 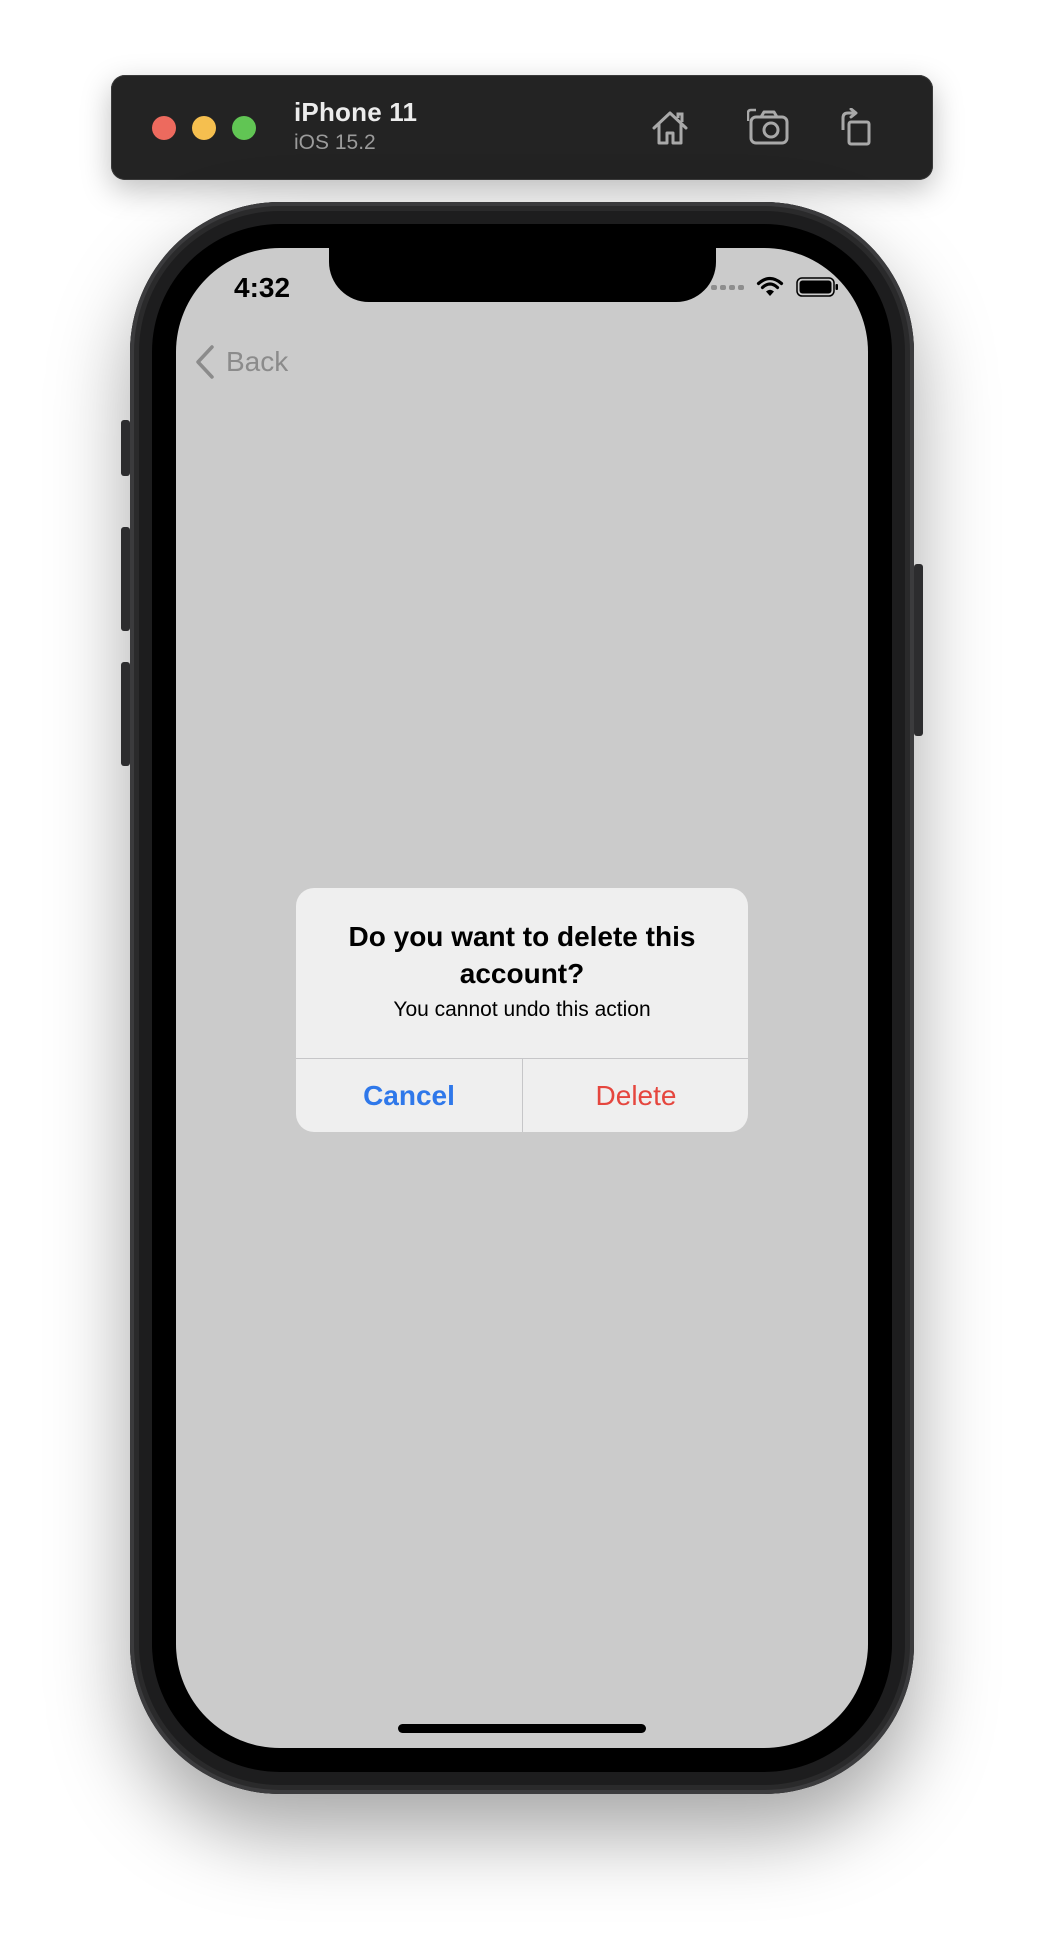 What do you see at coordinates (335, 142) in the screenshot?
I see `os-version: iOS 15.2` at bounding box center [335, 142].